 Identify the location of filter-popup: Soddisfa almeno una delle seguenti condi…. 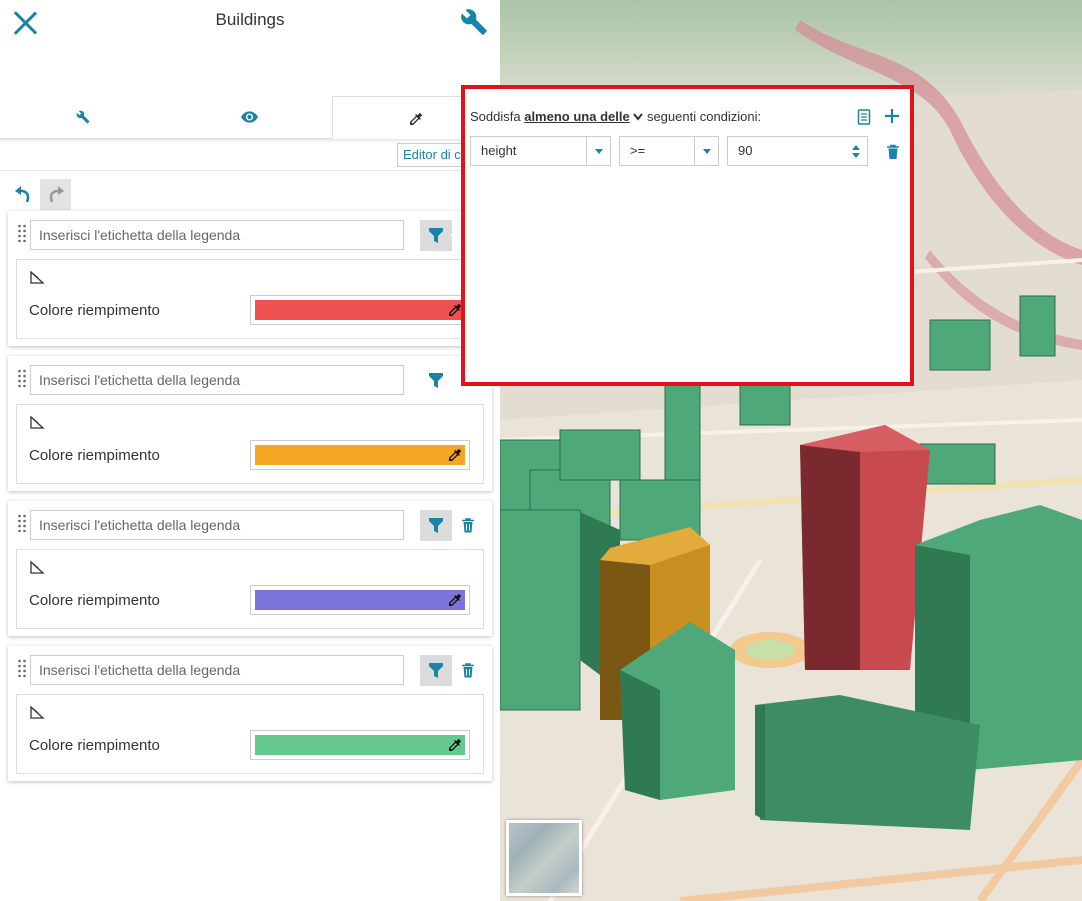
(687, 235).